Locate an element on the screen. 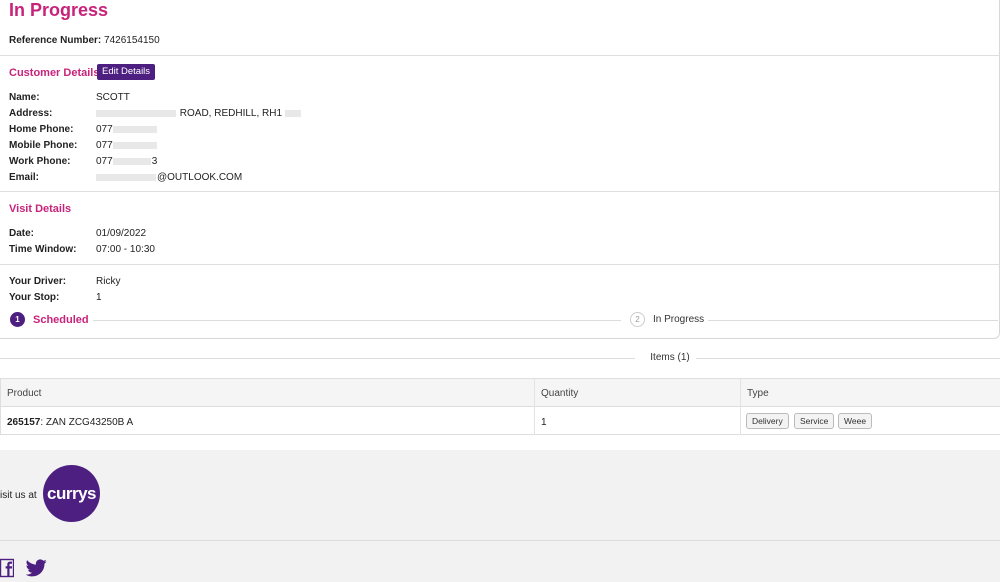 The width and height of the screenshot is (1000, 582). work-phone-value: 077 3 is located at coordinates (126, 161).